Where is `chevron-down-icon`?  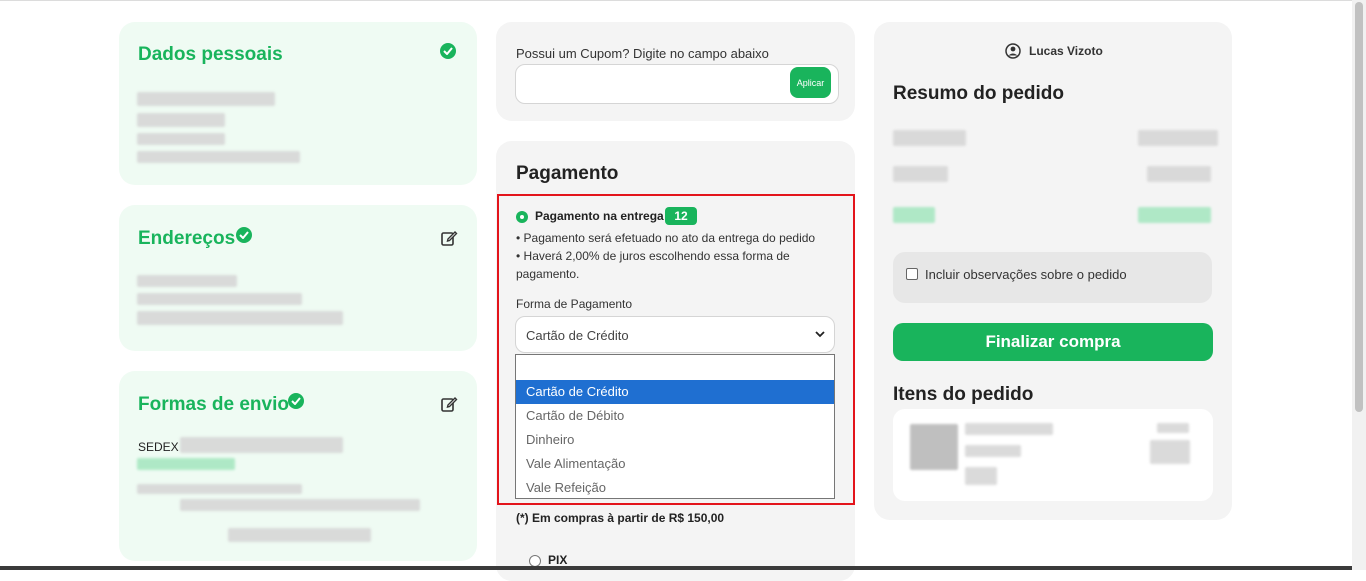
chevron-down-icon is located at coordinates (820, 334).